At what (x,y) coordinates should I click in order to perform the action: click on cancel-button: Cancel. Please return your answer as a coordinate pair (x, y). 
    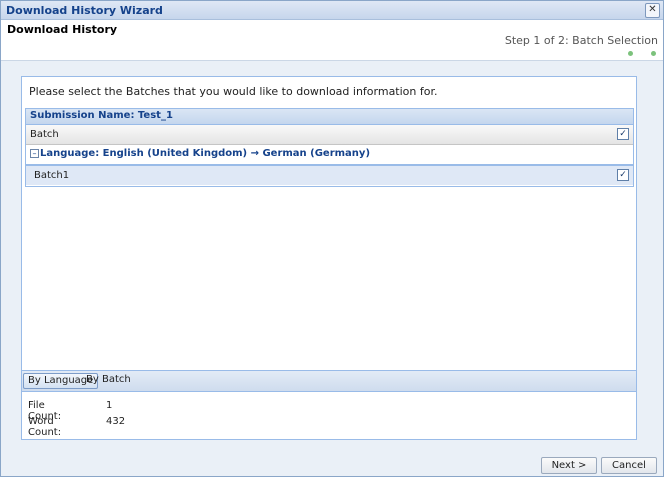
    Looking at the image, I should click on (629, 465).